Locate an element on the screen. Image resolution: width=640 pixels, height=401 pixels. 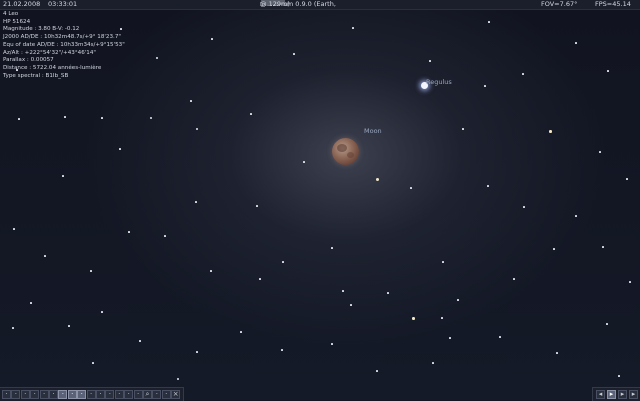
play-button: ▸ is located at coordinates (611, 394).